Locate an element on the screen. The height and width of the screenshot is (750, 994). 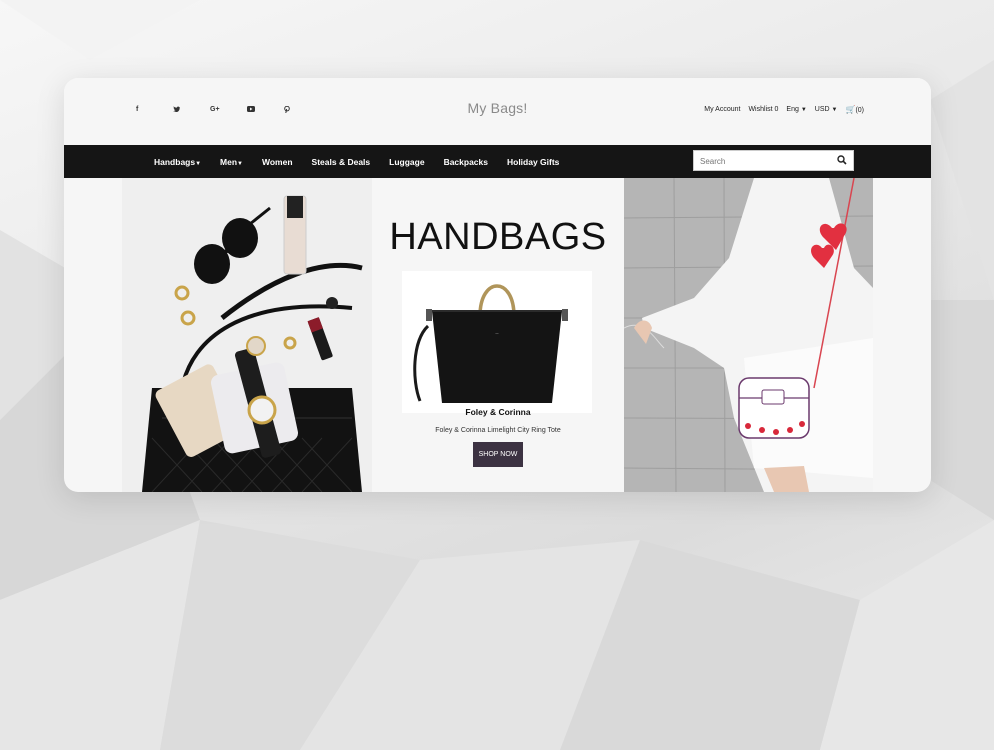
cart-icon: 🛒 is located at coordinates (850, 109).